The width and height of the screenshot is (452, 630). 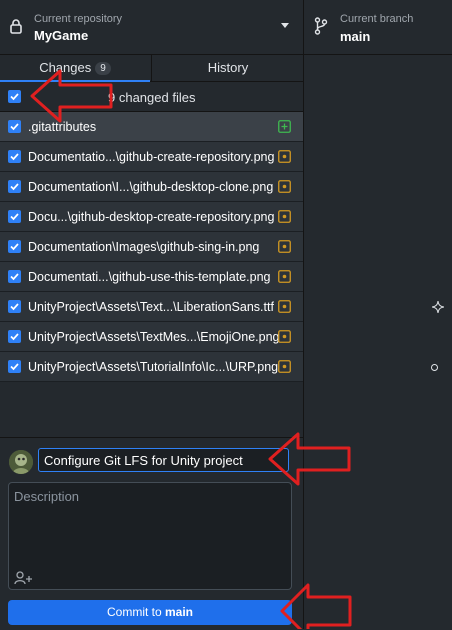 I want to click on repository-name: MyGame, so click(x=61, y=35).